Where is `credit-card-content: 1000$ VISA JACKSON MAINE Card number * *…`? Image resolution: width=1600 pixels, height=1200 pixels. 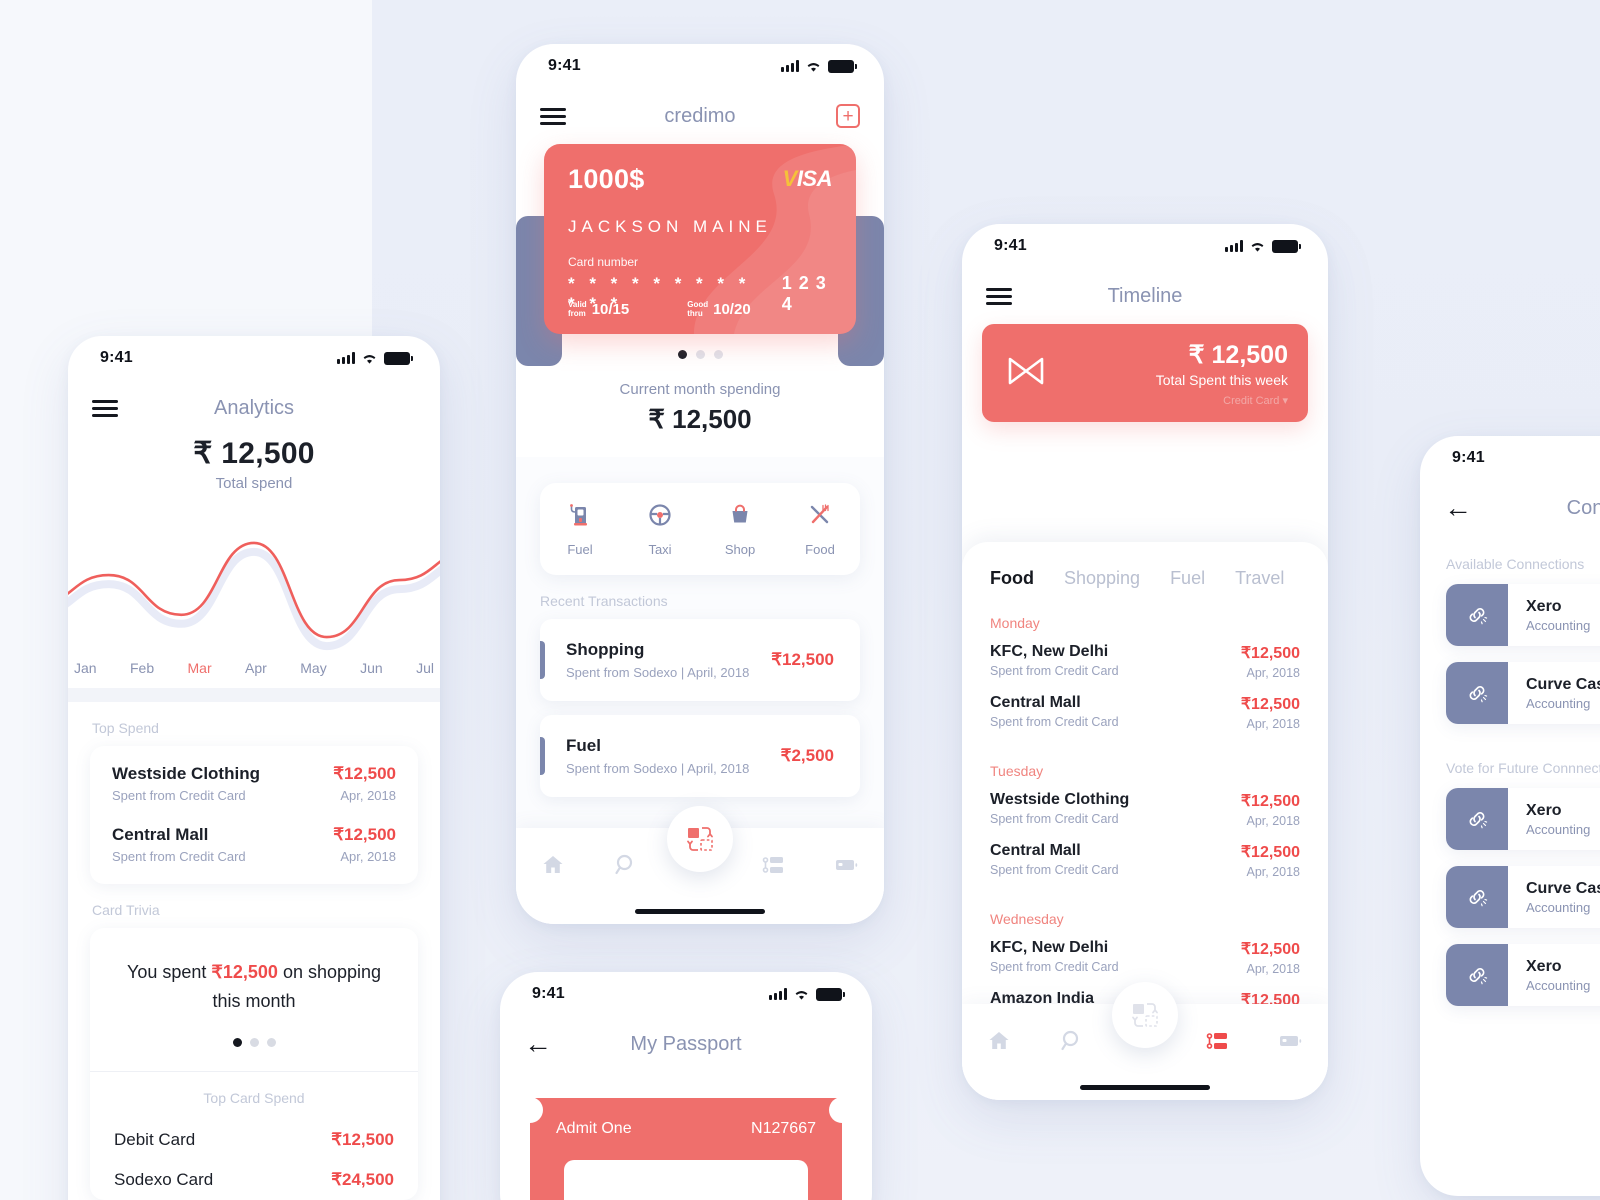 credit-card-content: 1000$ VISA JACKSON MAINE Card number * *… is located at coordinates (700, 239).